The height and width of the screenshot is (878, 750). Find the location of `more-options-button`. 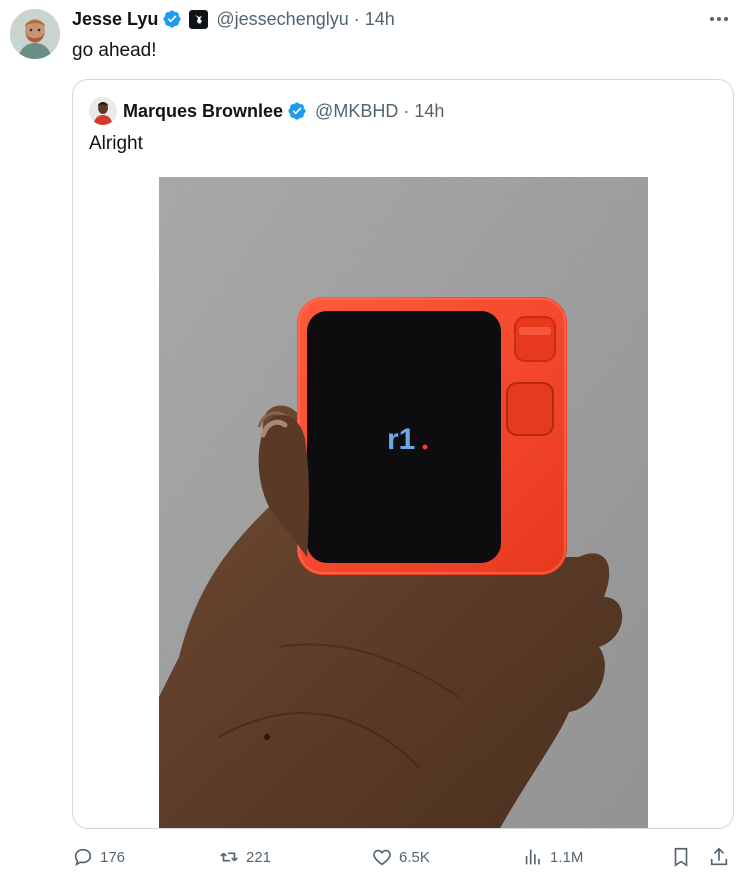

more-options-button is located at coordinates (719, 19).